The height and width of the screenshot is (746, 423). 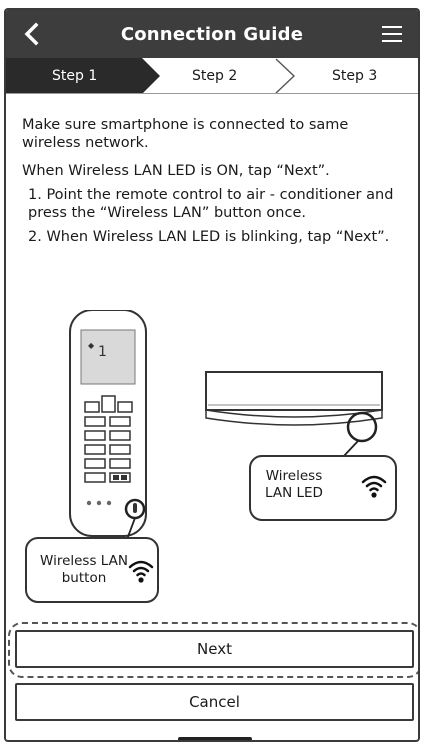 I want to click on page-title: Connection Guide, so click(x=212, y=34).